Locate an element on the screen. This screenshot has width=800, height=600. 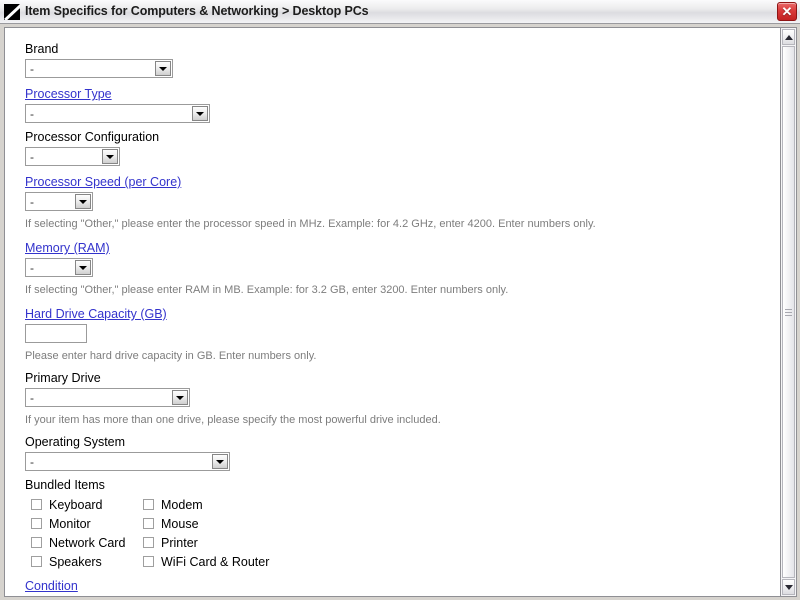
bundled-items-row: Monitor Mouse is located at coordinates (402, 523).